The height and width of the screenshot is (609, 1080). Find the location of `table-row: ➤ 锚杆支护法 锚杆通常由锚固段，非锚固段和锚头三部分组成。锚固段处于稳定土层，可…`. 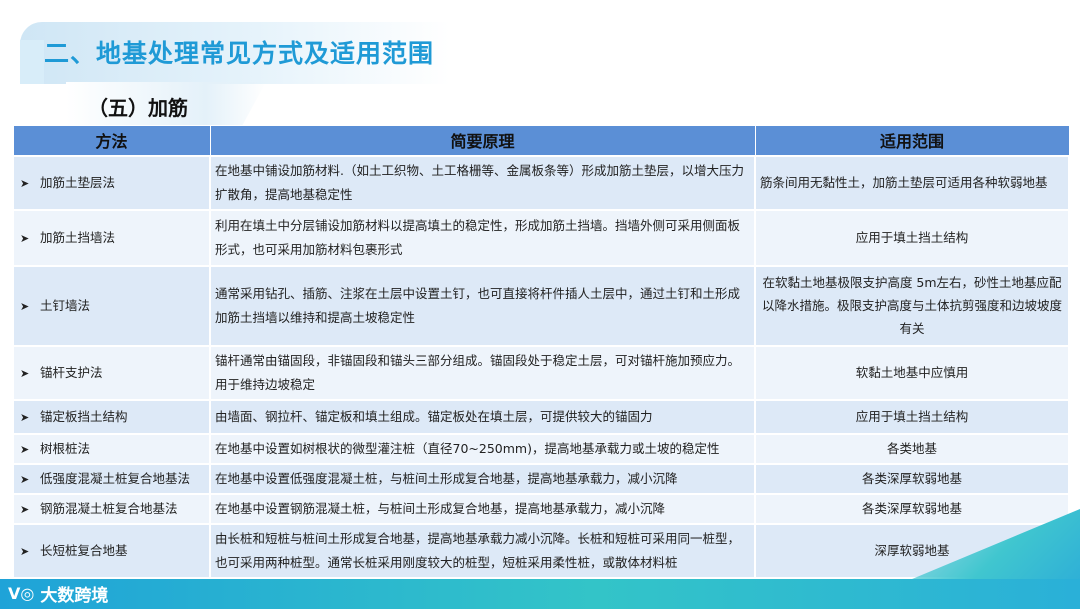

table-row: ➤ 锚杆支护法 锚杆通常由锚固段，非锚固段和锚头三部分组成。锚固段处于稳定土层，可… is located at coordinates (541, 372).